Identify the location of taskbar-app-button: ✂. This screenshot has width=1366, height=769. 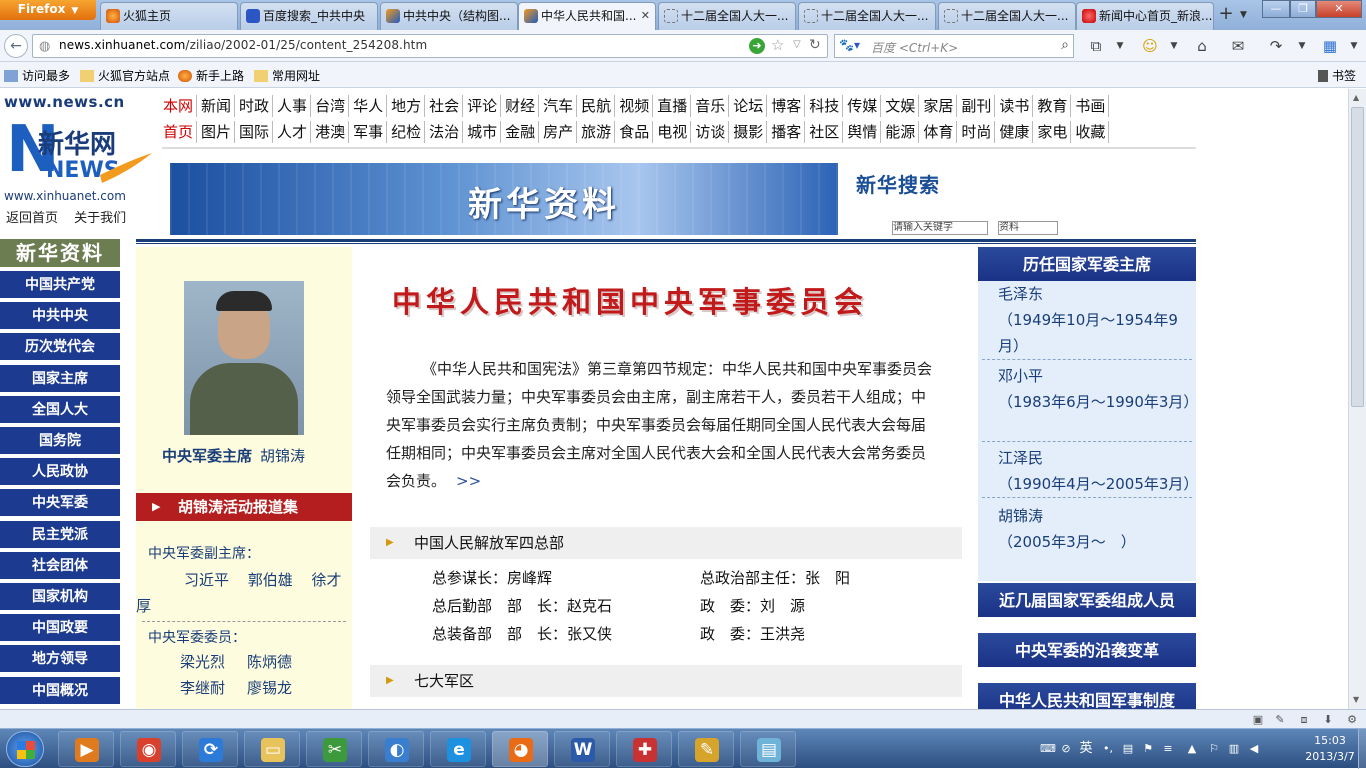
(334, 749).